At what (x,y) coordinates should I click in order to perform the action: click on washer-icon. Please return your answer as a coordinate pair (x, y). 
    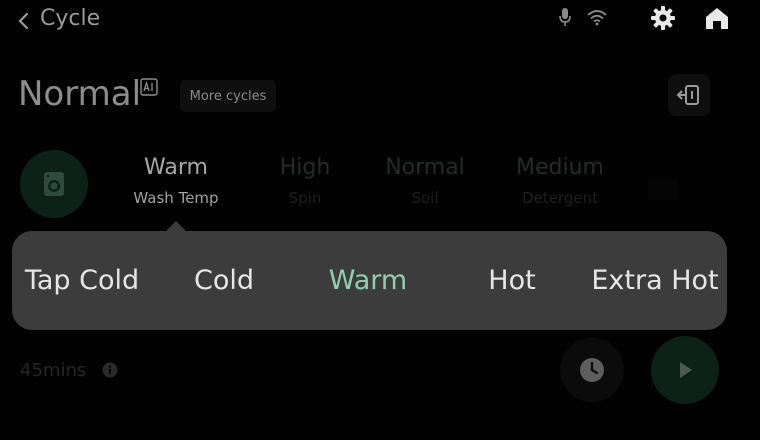
    Looking at the image, I should click on (54, 184).